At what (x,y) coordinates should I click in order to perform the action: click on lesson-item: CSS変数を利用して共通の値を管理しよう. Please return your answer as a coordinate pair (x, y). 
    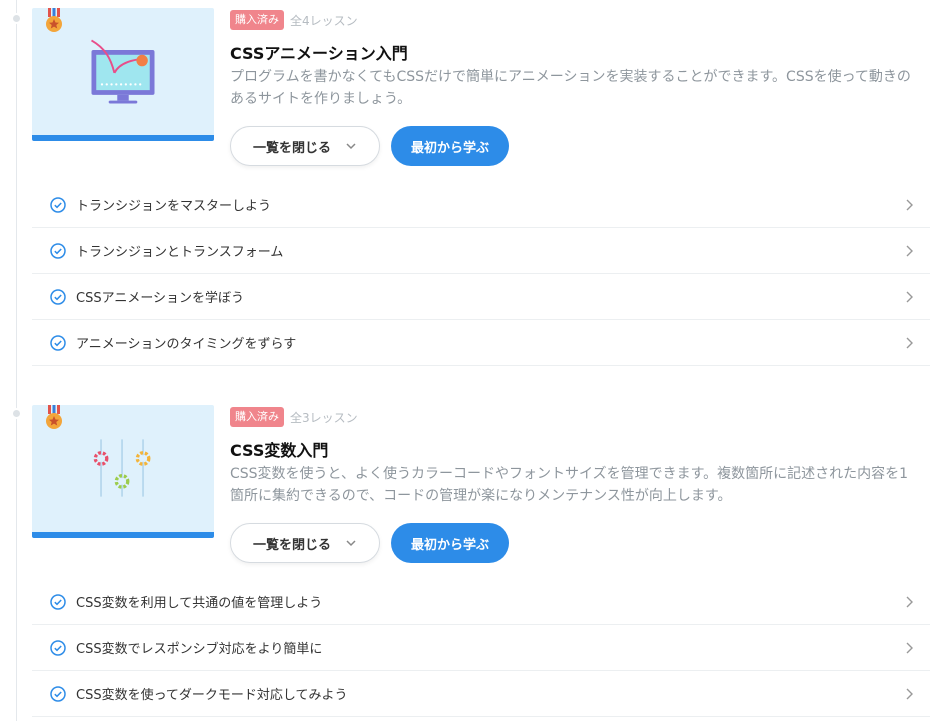
    Looking at the image, I should click on (481, 602).